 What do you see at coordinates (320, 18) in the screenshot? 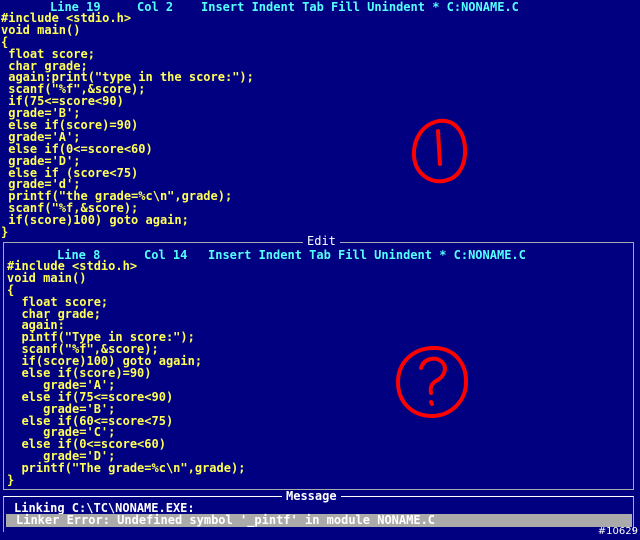
I see `top-code-line: #include <stdio.h>` at bounding box center [320, 18].